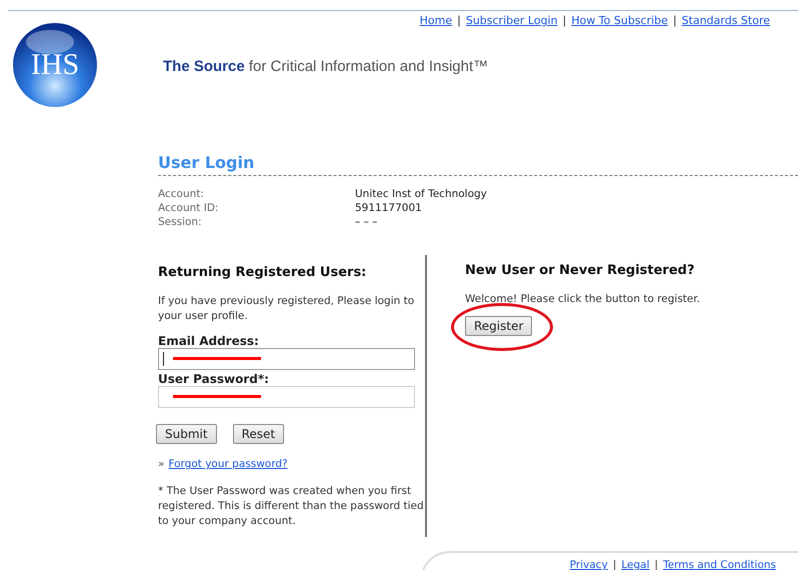 The width and height of the screenshot is (798, 570). Describe the element at coordinates (421, 194) in the screenshot. I see `info-value: Unitec Inst of Technology` at that location.